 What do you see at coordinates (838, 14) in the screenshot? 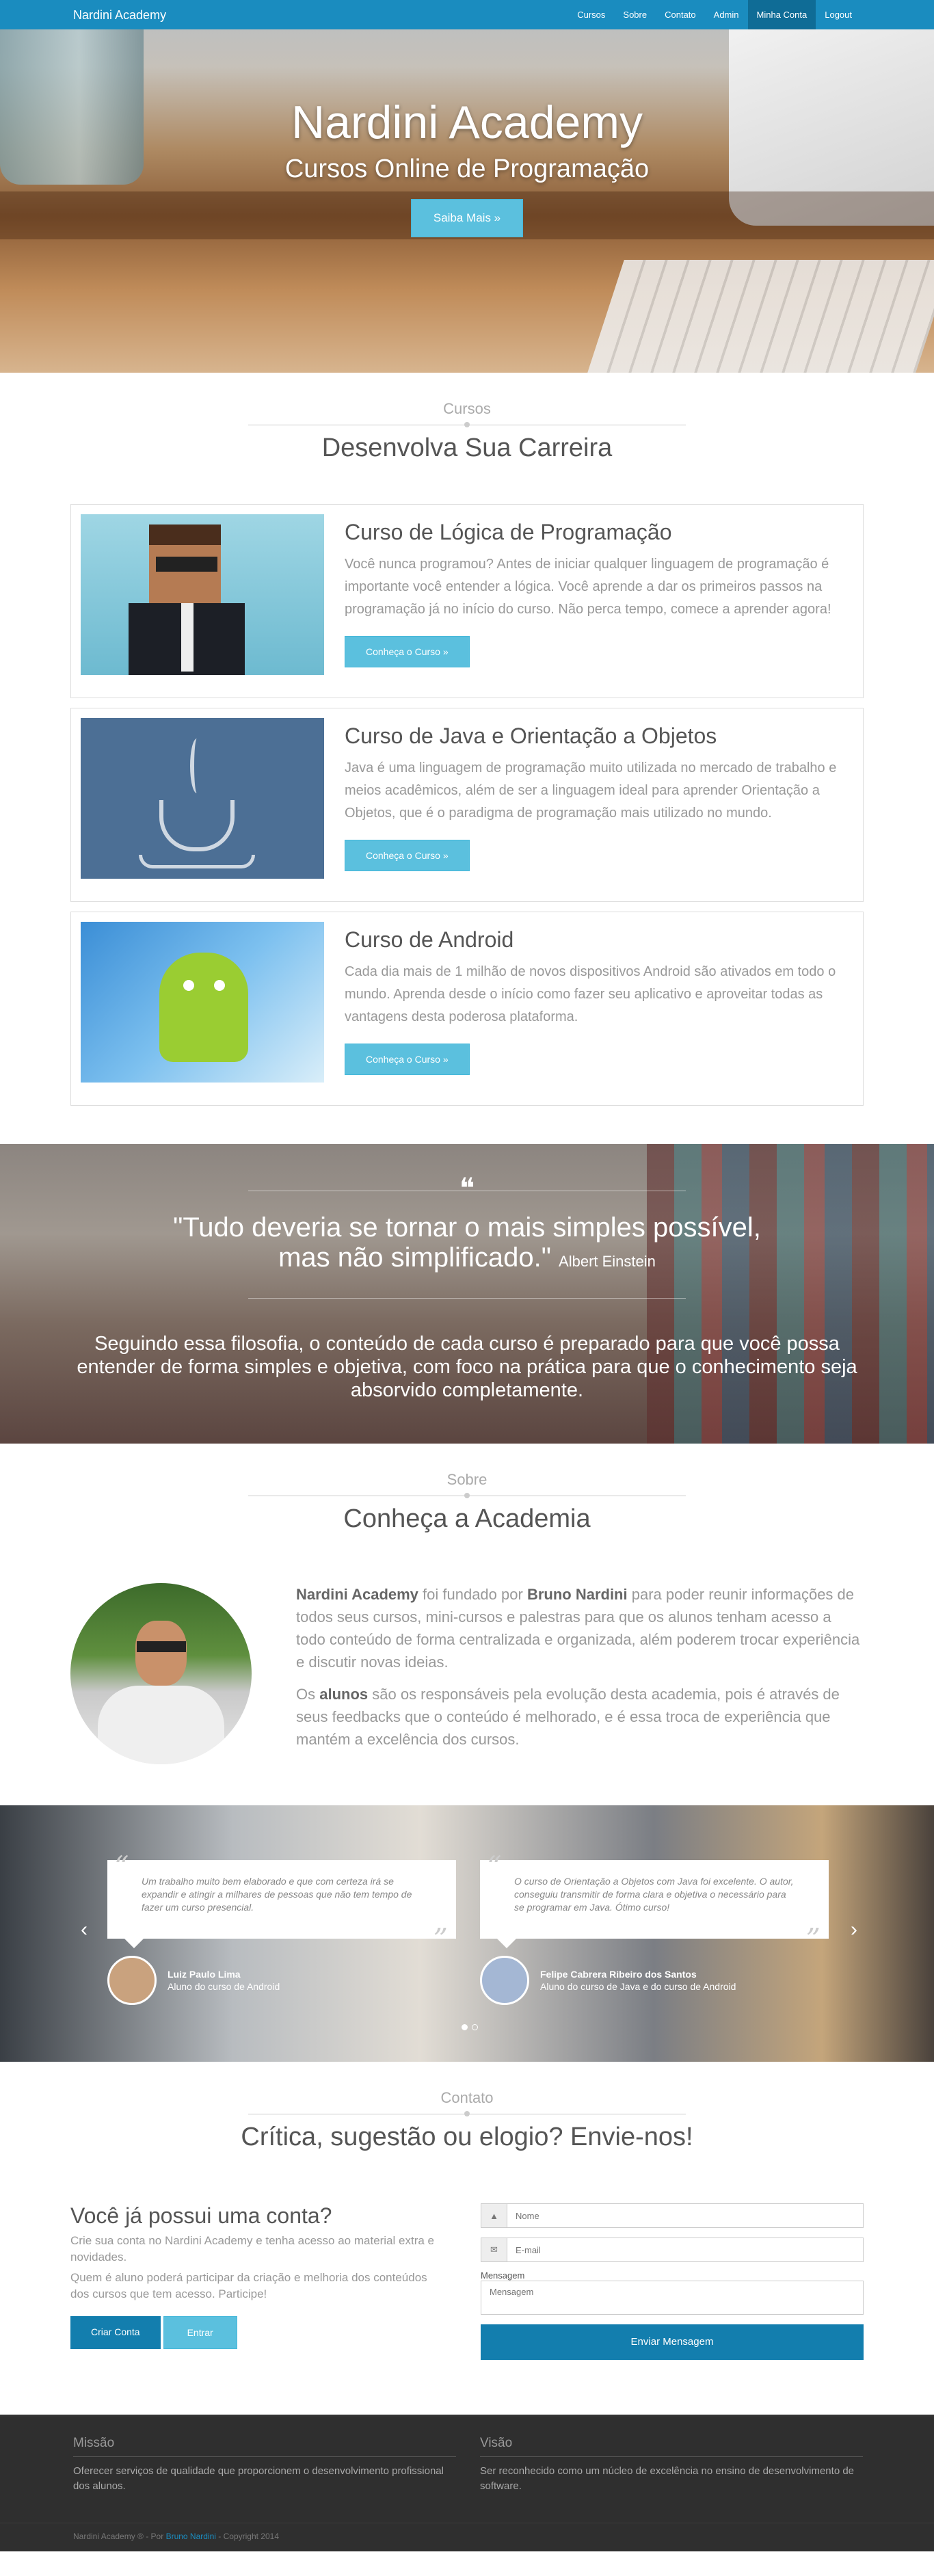
I see `nav-item-logout: Logout` at bounding box center [838, 14].